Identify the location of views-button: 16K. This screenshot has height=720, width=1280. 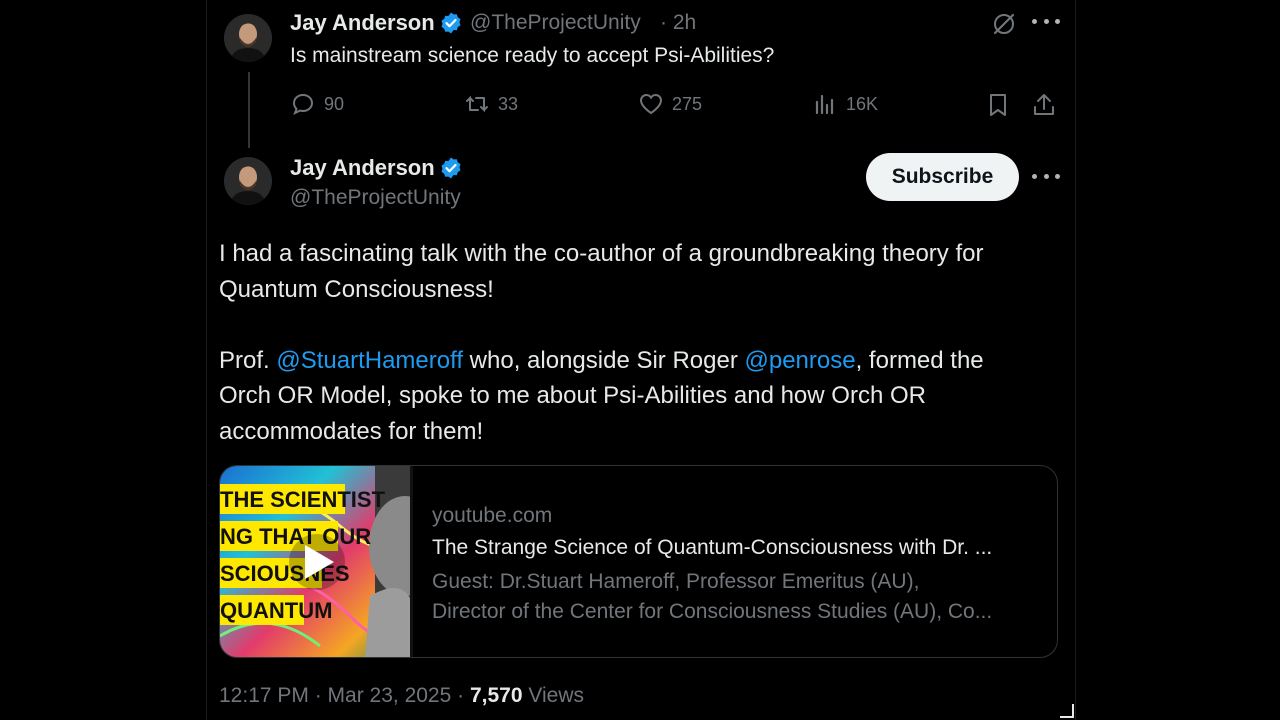
(845, 104).